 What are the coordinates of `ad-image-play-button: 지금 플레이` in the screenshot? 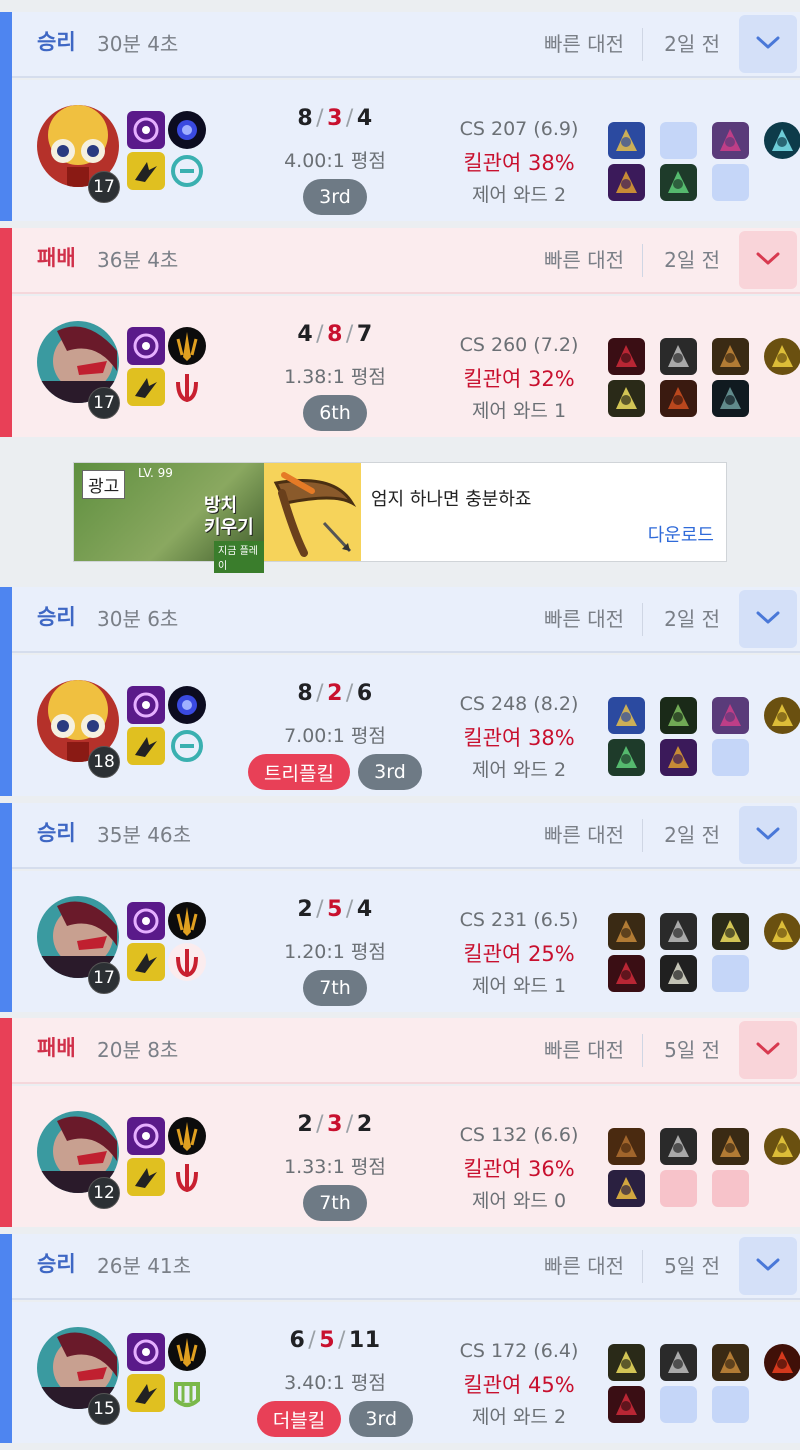 It's located at (239, 557).